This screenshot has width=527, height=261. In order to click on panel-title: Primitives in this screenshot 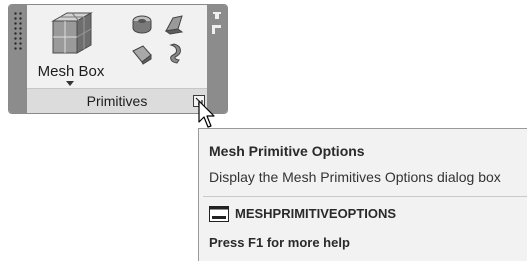, I will do `click(117, 101)`.